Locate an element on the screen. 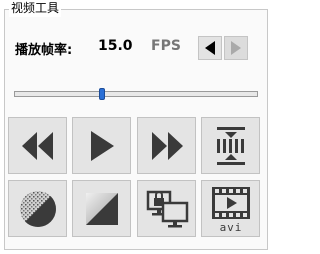 Image resolution: width=320 pixels, height=254 pixels. remote-display-button is located at coordinates (166, 208).